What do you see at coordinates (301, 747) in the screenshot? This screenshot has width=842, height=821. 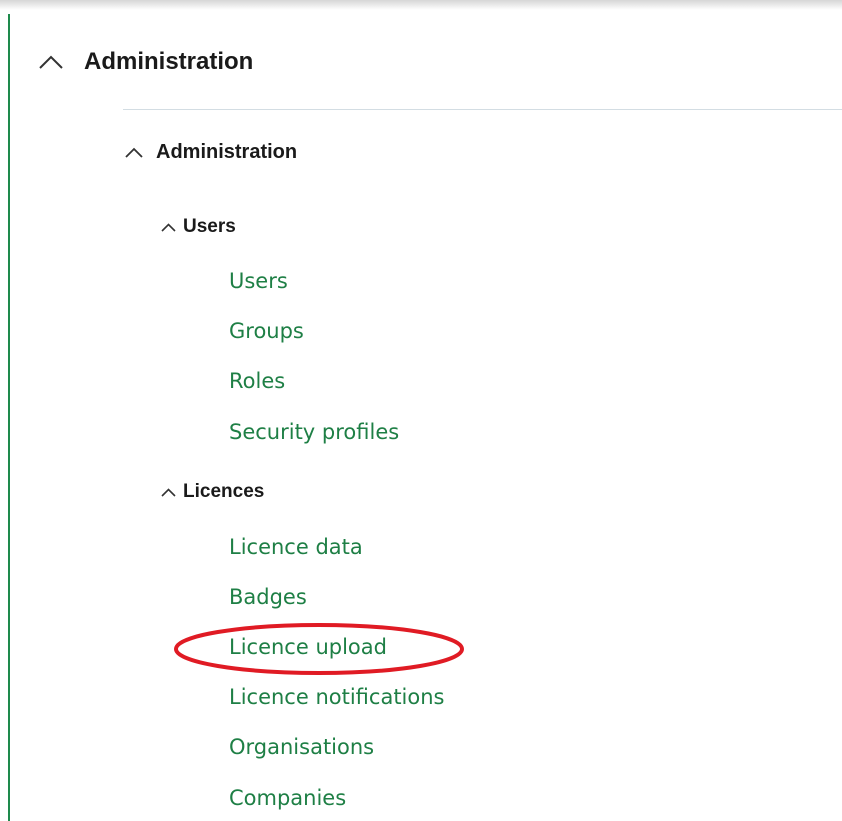 I see `menu-link-organisations: Organisations` at bounding box center [301, 747].